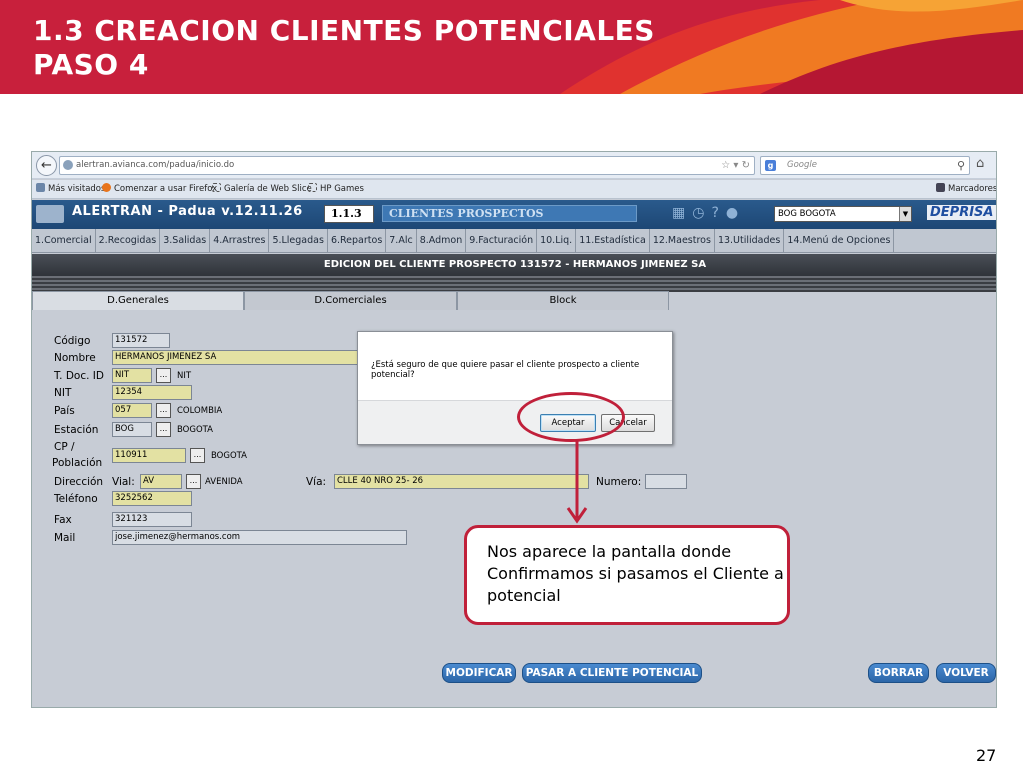  What do you see at coordinates (770, 165) in the screenshot?
I see `google-icon: g` at bounding box center [770, 165].